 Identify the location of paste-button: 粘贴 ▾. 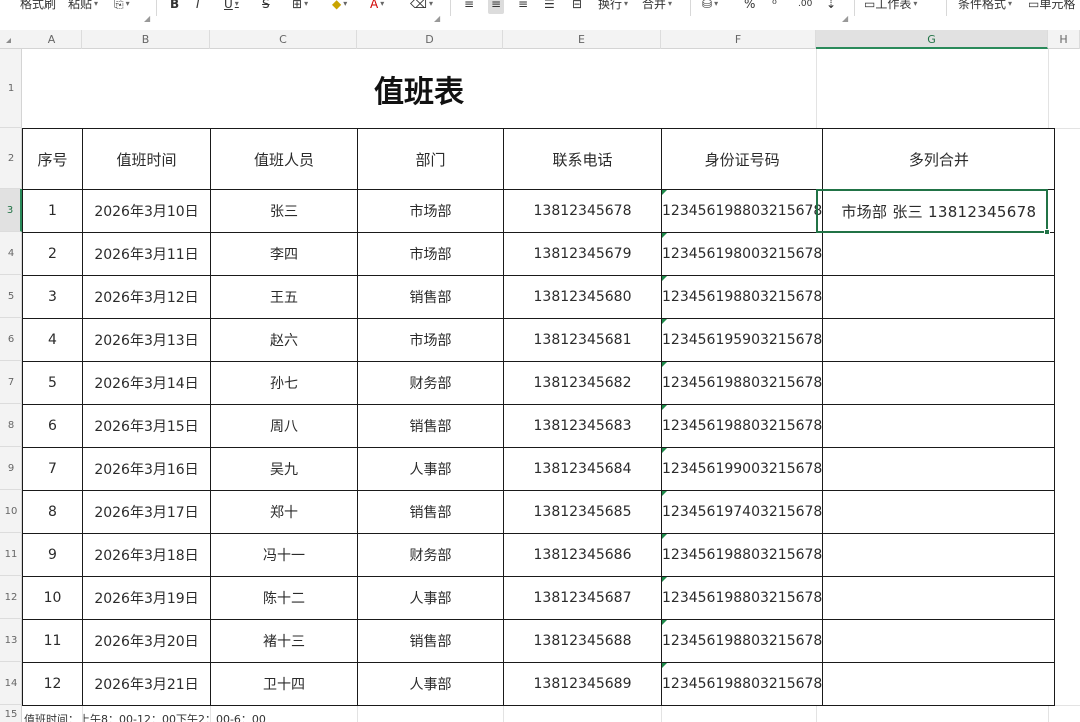
(83, 7).